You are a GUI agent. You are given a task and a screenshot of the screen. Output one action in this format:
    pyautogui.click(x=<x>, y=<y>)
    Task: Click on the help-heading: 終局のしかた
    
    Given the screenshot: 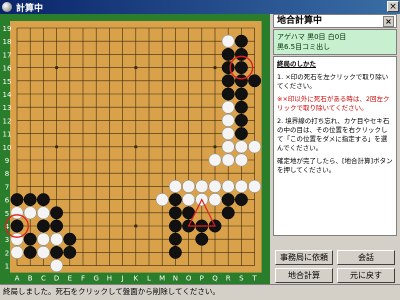 What is the action you would take?
    pyautogui.click(x=296, y=64)
    